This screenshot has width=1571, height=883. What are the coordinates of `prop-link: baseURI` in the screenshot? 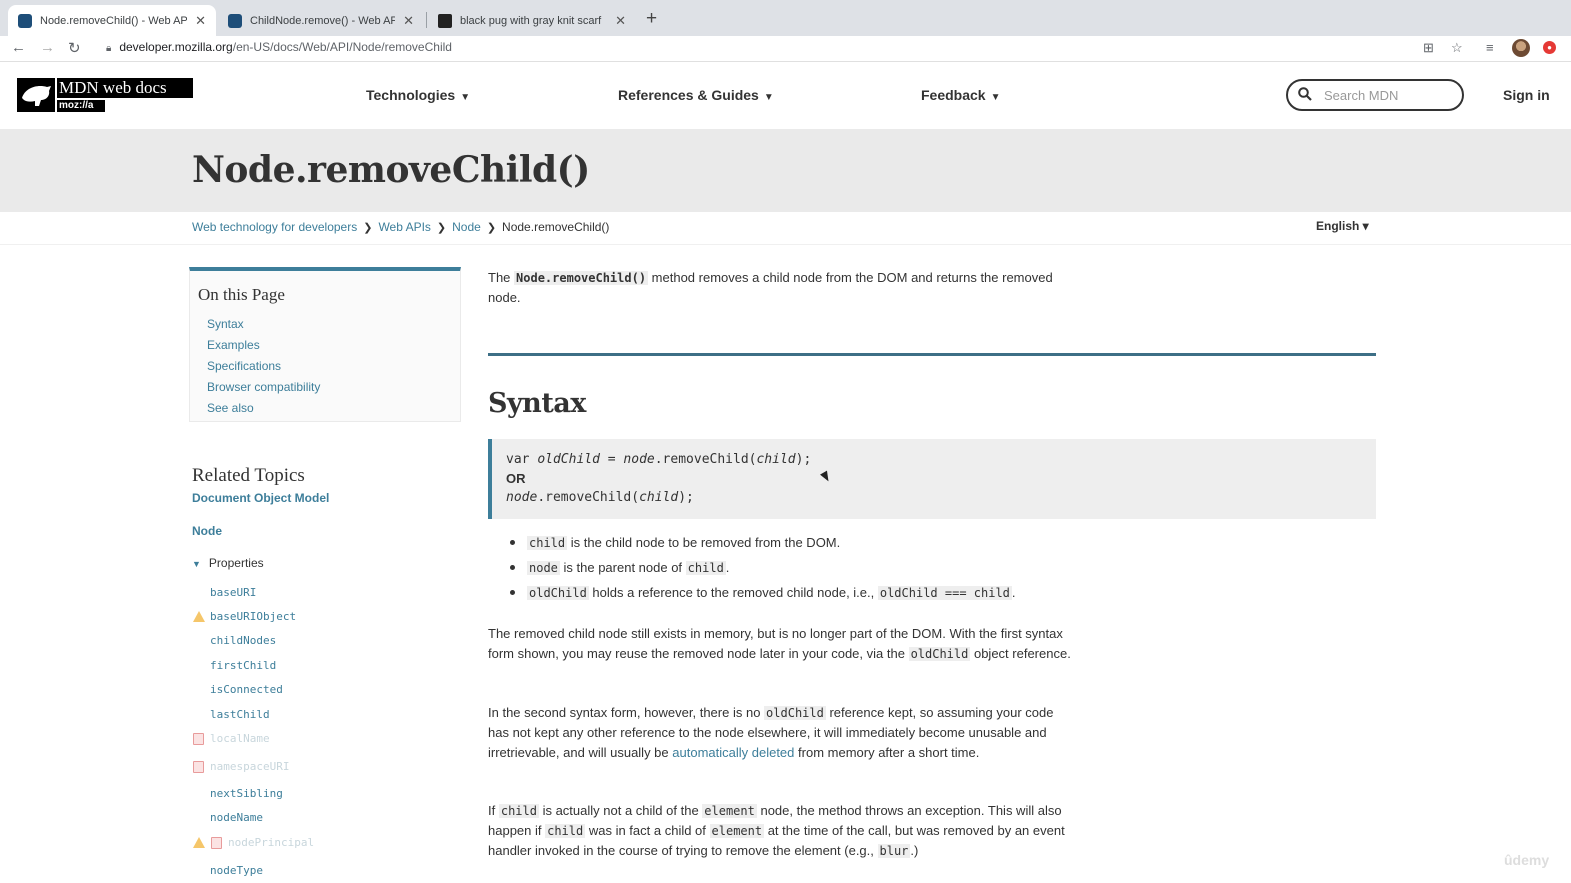 It's located at (233, 592).